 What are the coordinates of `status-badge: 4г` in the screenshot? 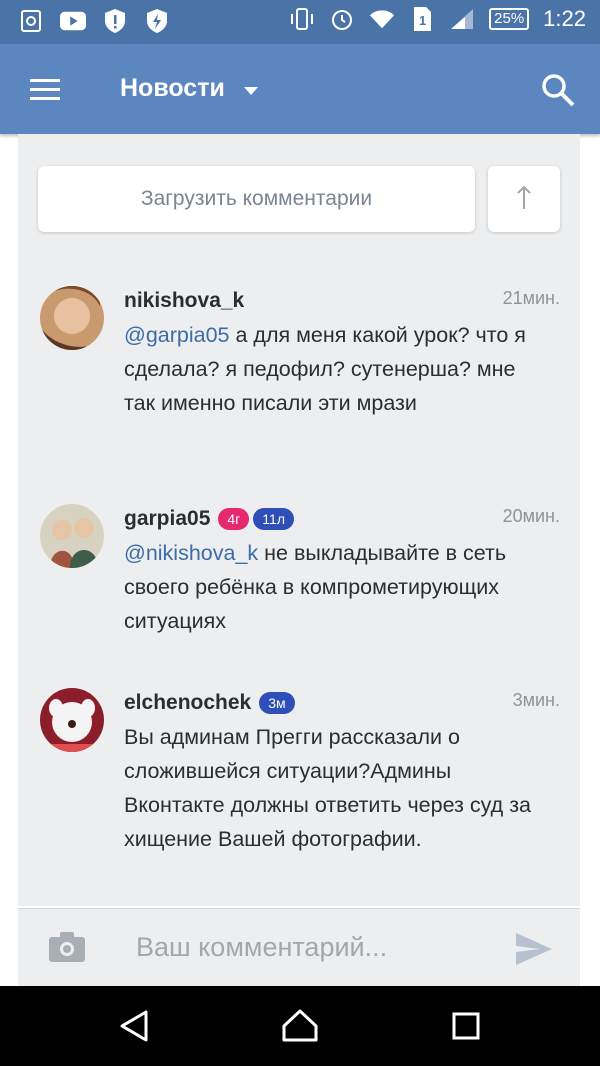 It's located at (234, 519).